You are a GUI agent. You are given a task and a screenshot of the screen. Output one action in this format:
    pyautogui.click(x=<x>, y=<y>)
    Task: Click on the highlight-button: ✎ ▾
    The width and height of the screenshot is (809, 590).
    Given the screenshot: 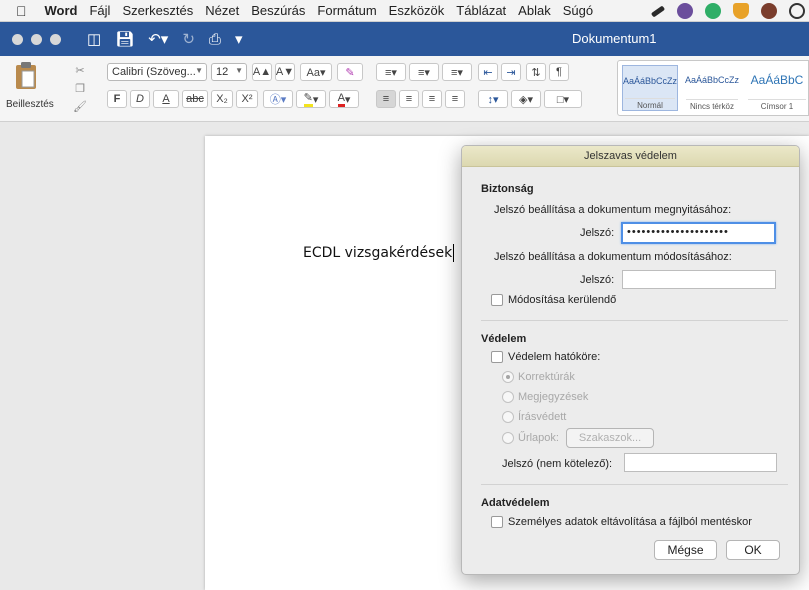 What is the action you would take?
    pyautogui.click(x=311, y=99)
    